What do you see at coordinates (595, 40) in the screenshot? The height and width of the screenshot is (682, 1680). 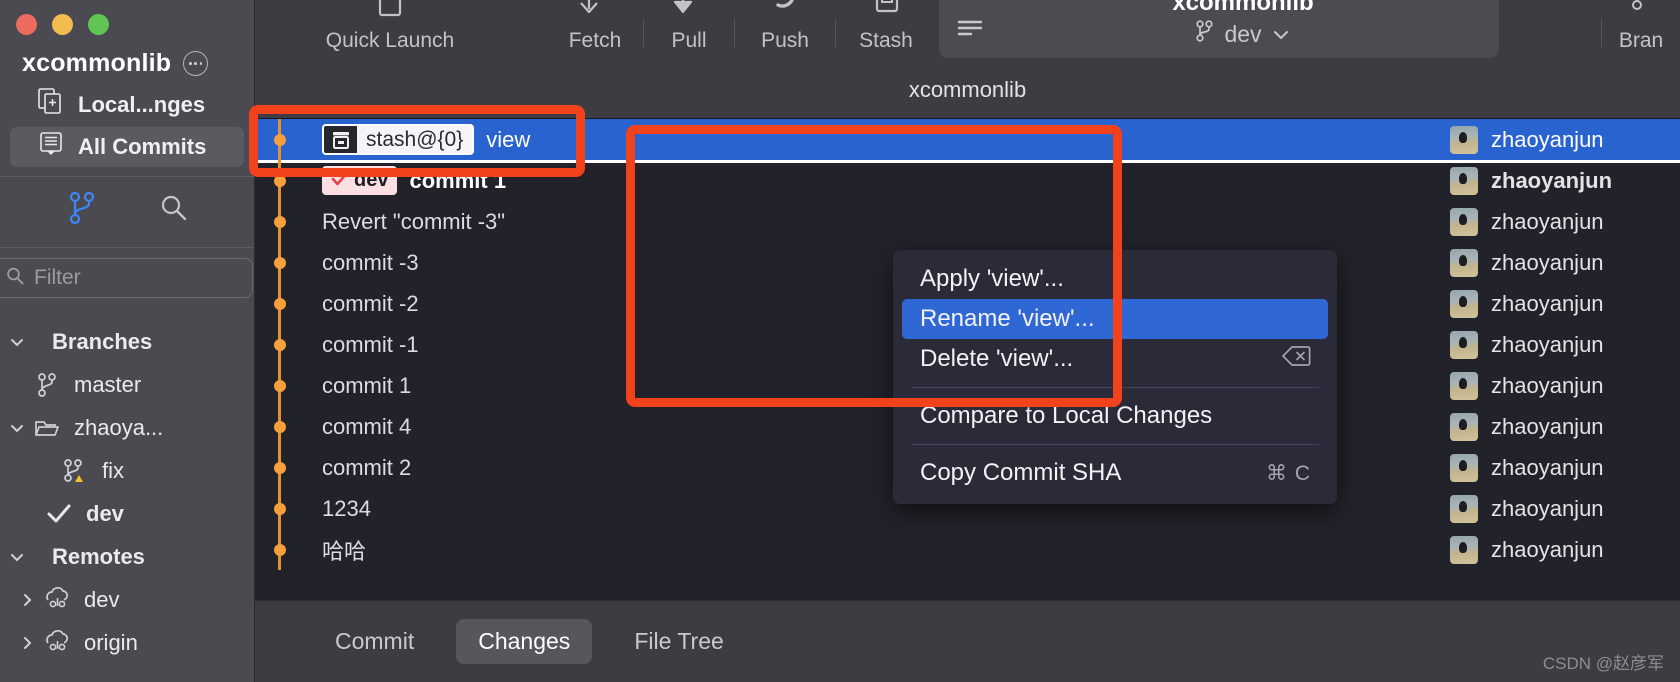 I see `toolbar-label: Fetch` at bounding box center [595, 40].